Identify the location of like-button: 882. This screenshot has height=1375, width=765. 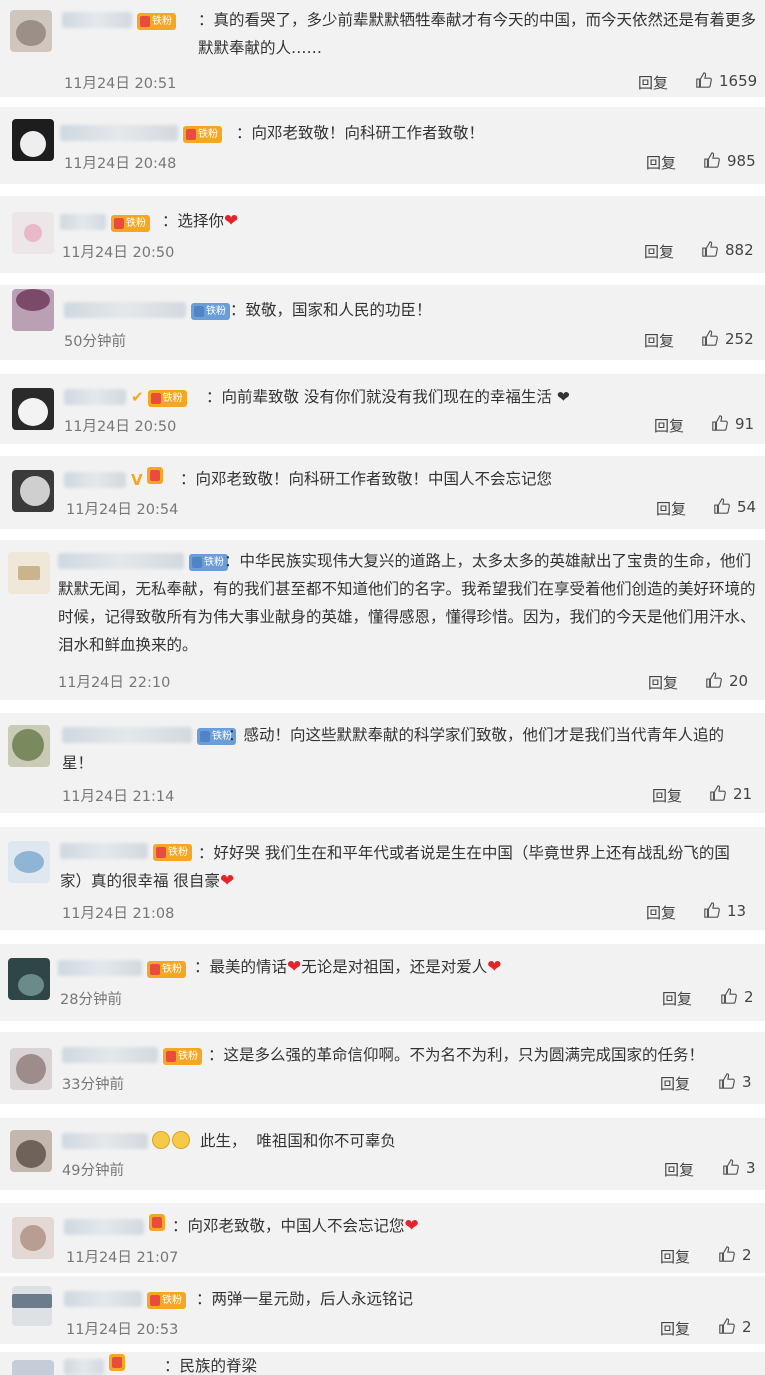
(727, 249).